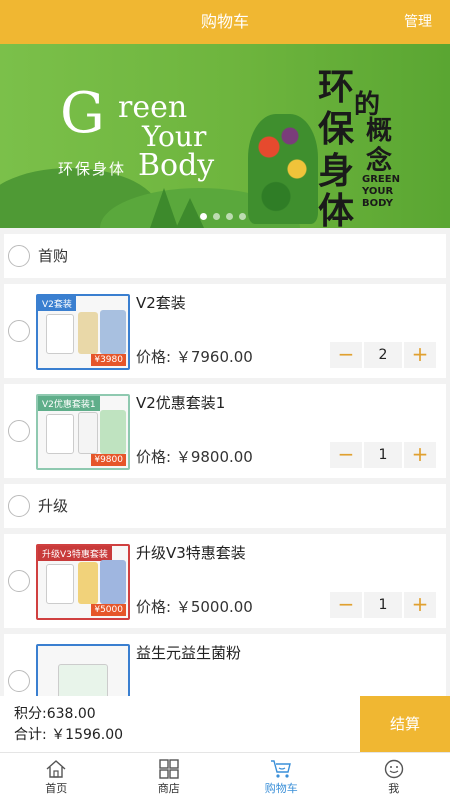 This screenshot has height=800, width=450. I want to click on shop-name: 首购, so click(53, 256).